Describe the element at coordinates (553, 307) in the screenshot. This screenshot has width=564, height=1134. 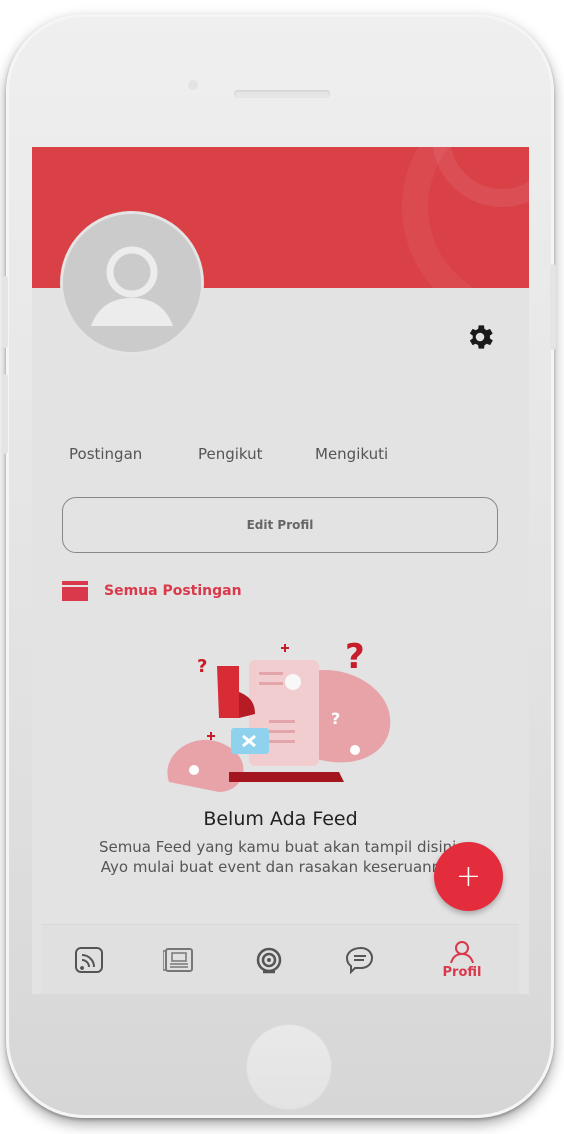
I see `power-button` at that location.